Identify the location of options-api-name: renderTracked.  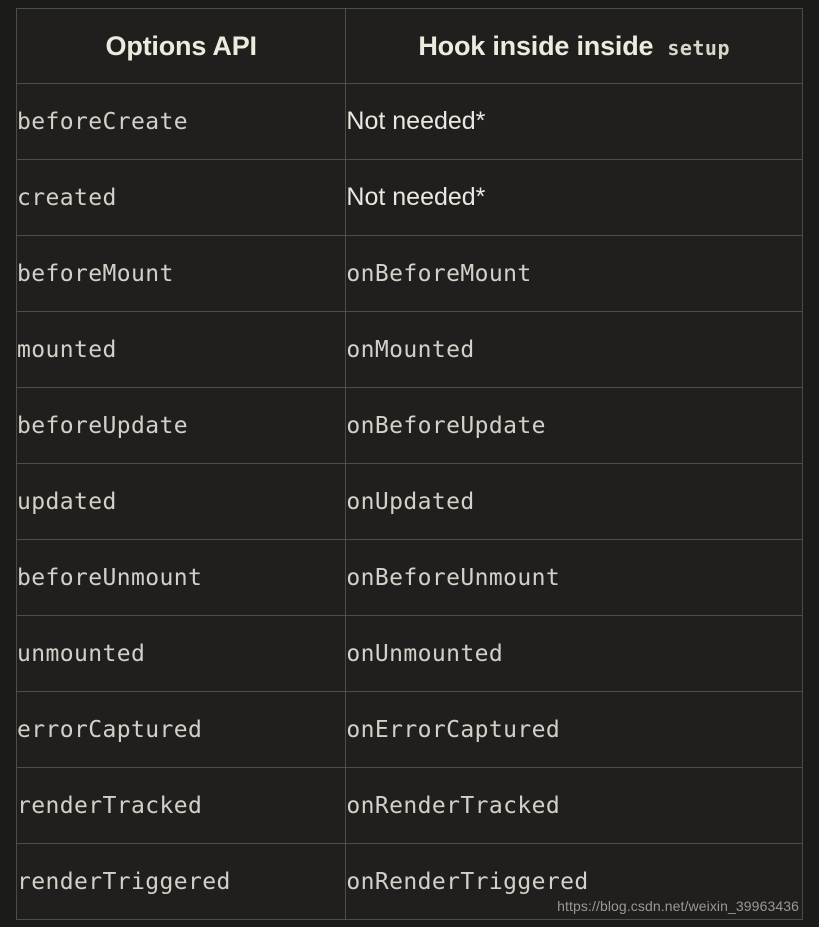
(110, 805).